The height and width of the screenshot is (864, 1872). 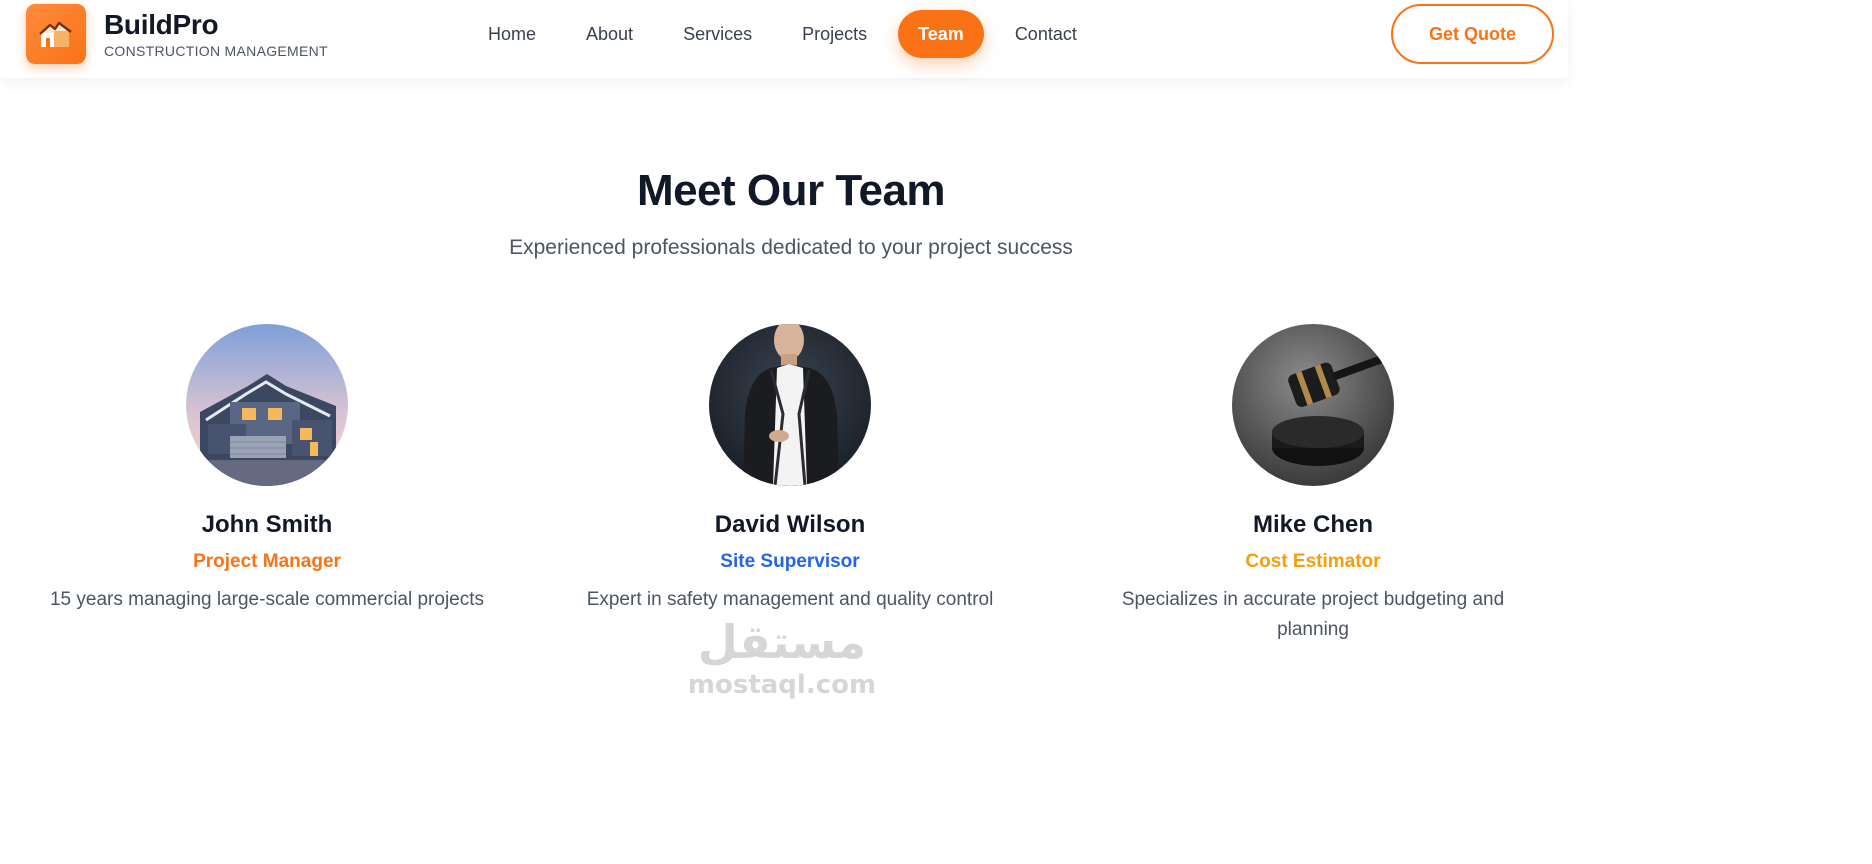 I want to click on get-quote-button: Get Quote, so click(x=1472, y=34).